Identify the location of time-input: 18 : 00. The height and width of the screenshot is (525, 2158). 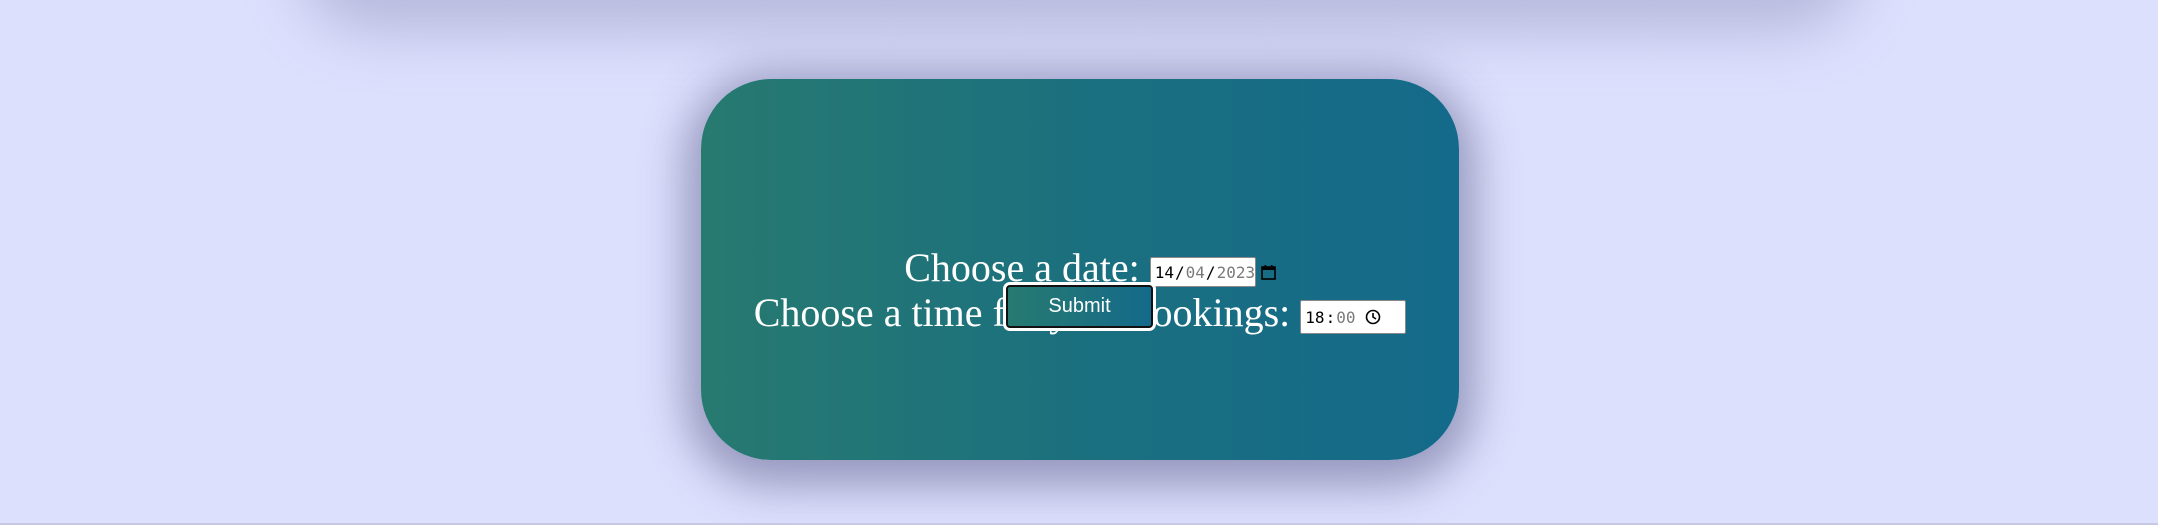
(1353, 317).